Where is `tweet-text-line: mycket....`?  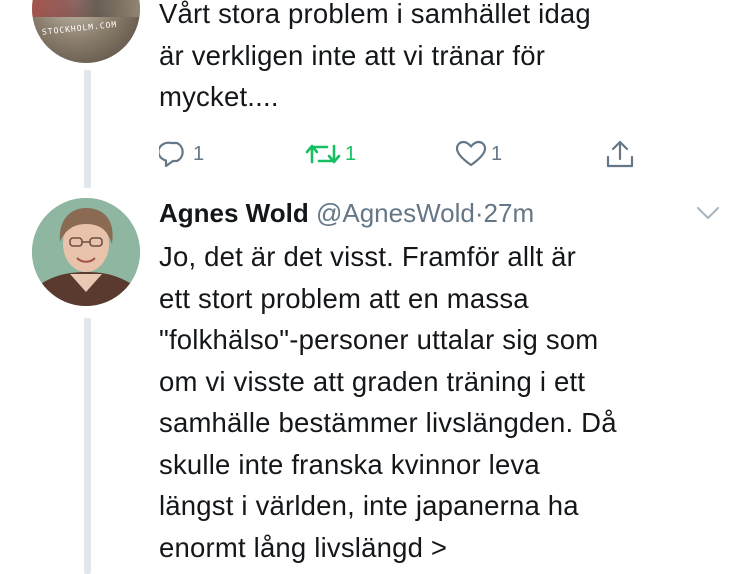
tweet-text-line: mycket.... is located at coordinates (219, 96).